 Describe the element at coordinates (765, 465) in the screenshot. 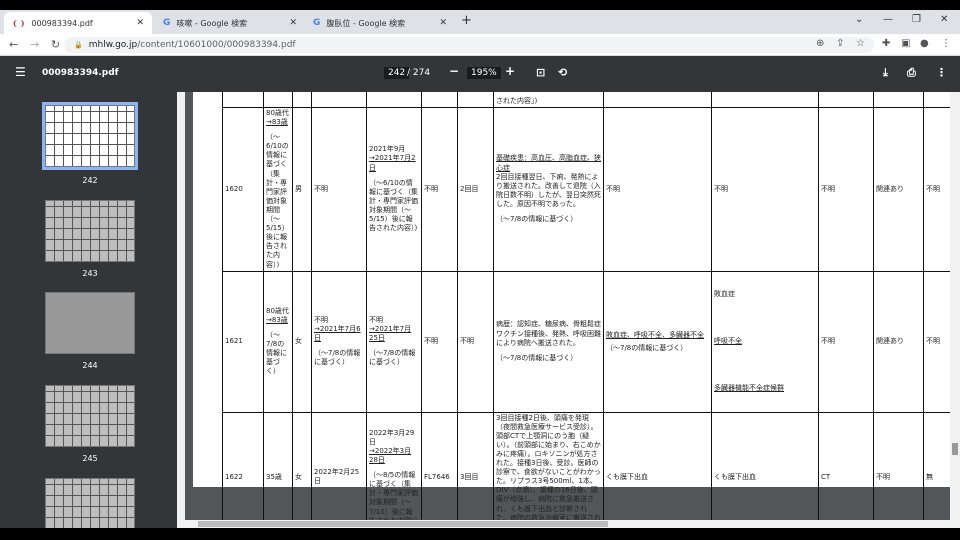

I see `cause-of-death-evaluated: くも膜下出血` at that location.